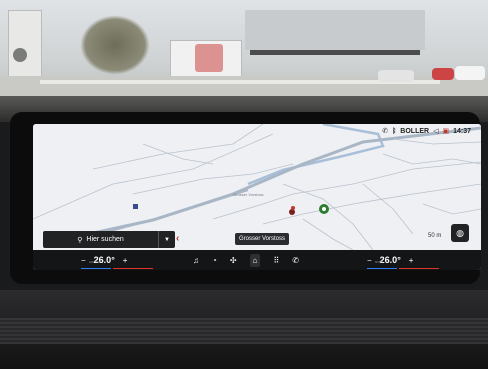 This screenshot has height=369, width=488. I want to click on search-placeholder: Hier suchen, so click(105, 239).